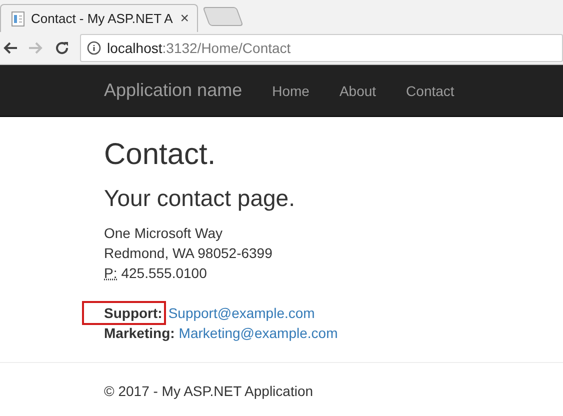  Describe the element at coordinates (156, 273) in the screenshot. I see `phone-line: P: 425.555.0100` at that location.